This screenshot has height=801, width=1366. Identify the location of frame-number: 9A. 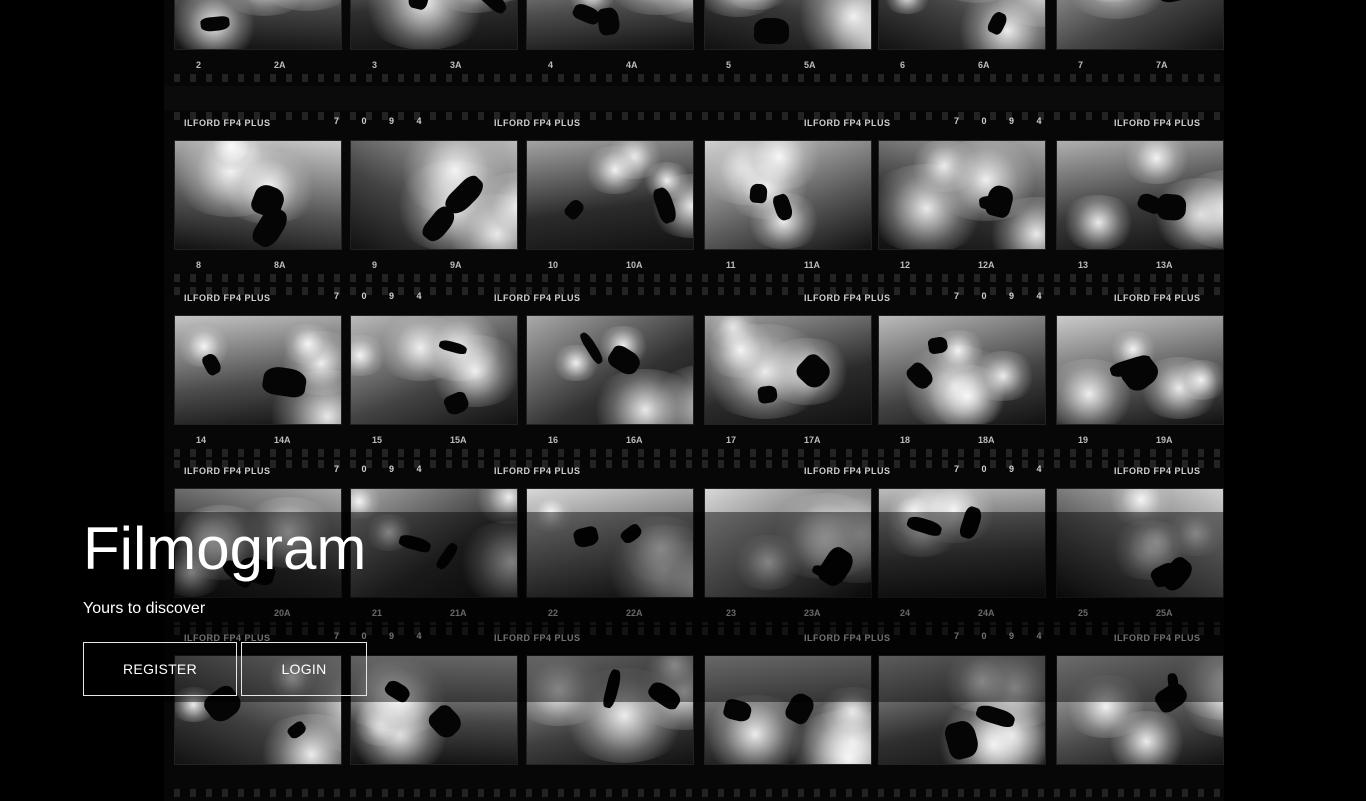
(456, 265).